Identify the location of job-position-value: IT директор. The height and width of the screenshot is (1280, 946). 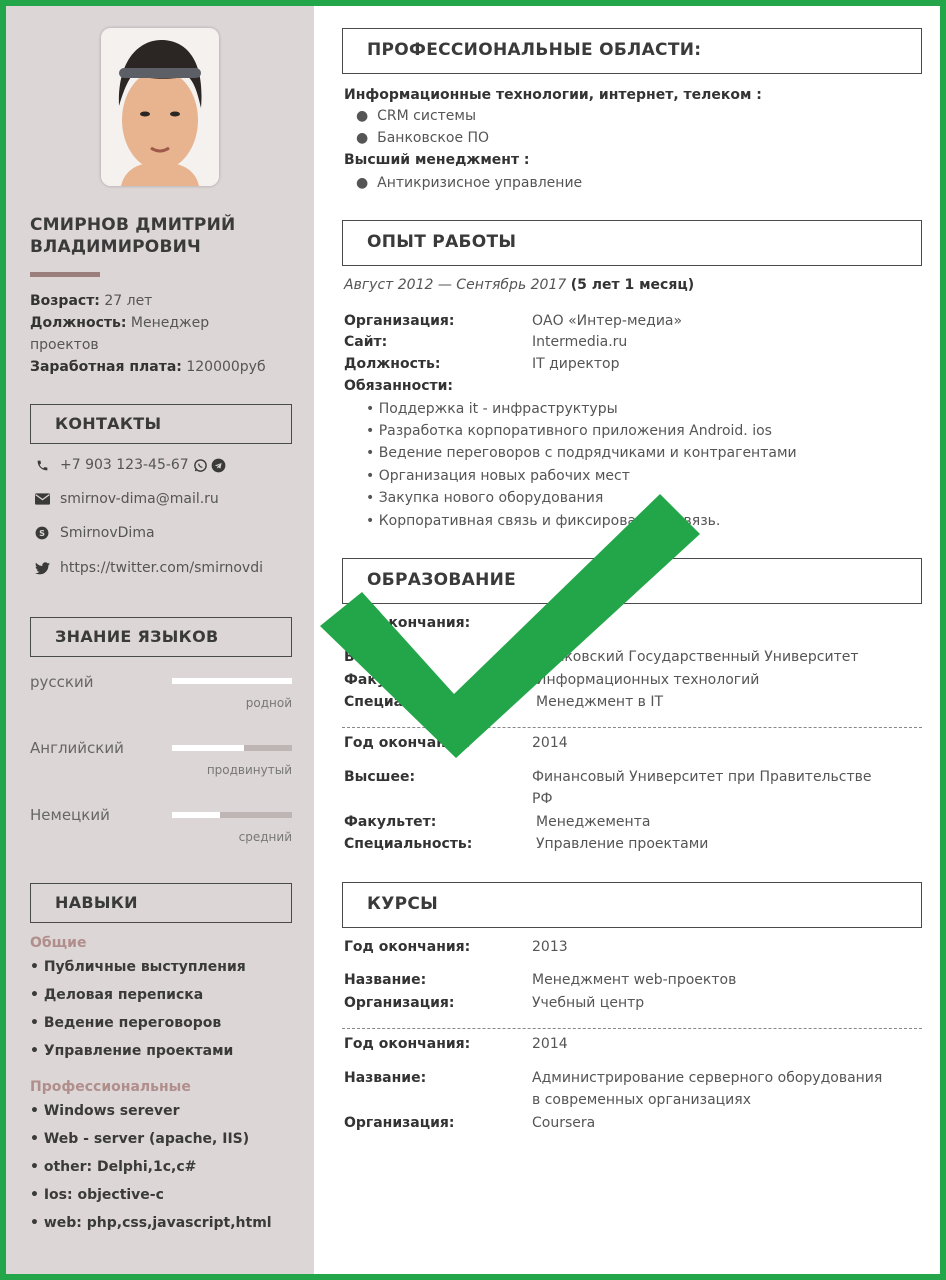
(576, 364).